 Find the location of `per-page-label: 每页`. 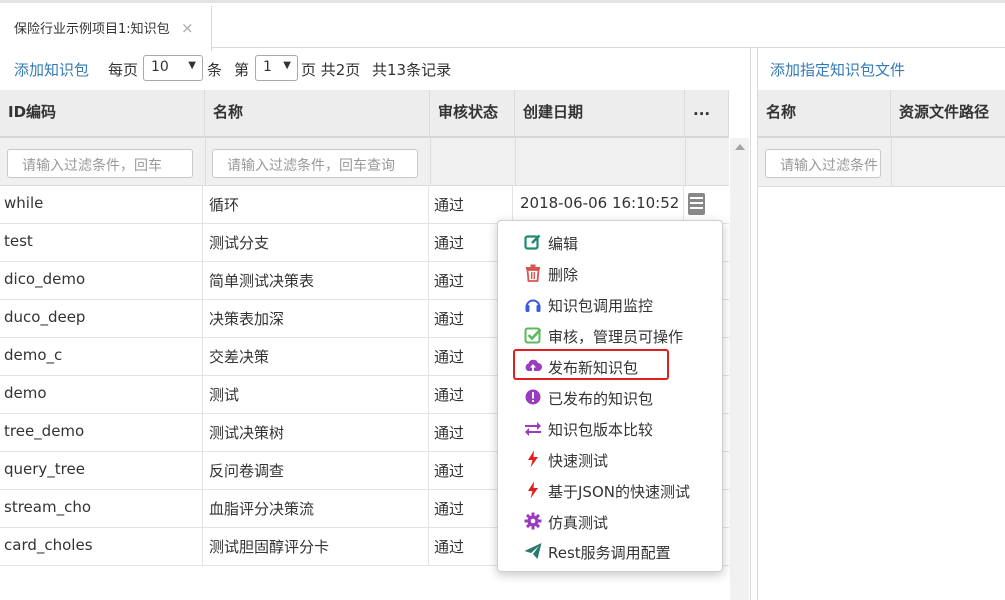

per-page-label: 每页 is located at coordinates (123, 70).